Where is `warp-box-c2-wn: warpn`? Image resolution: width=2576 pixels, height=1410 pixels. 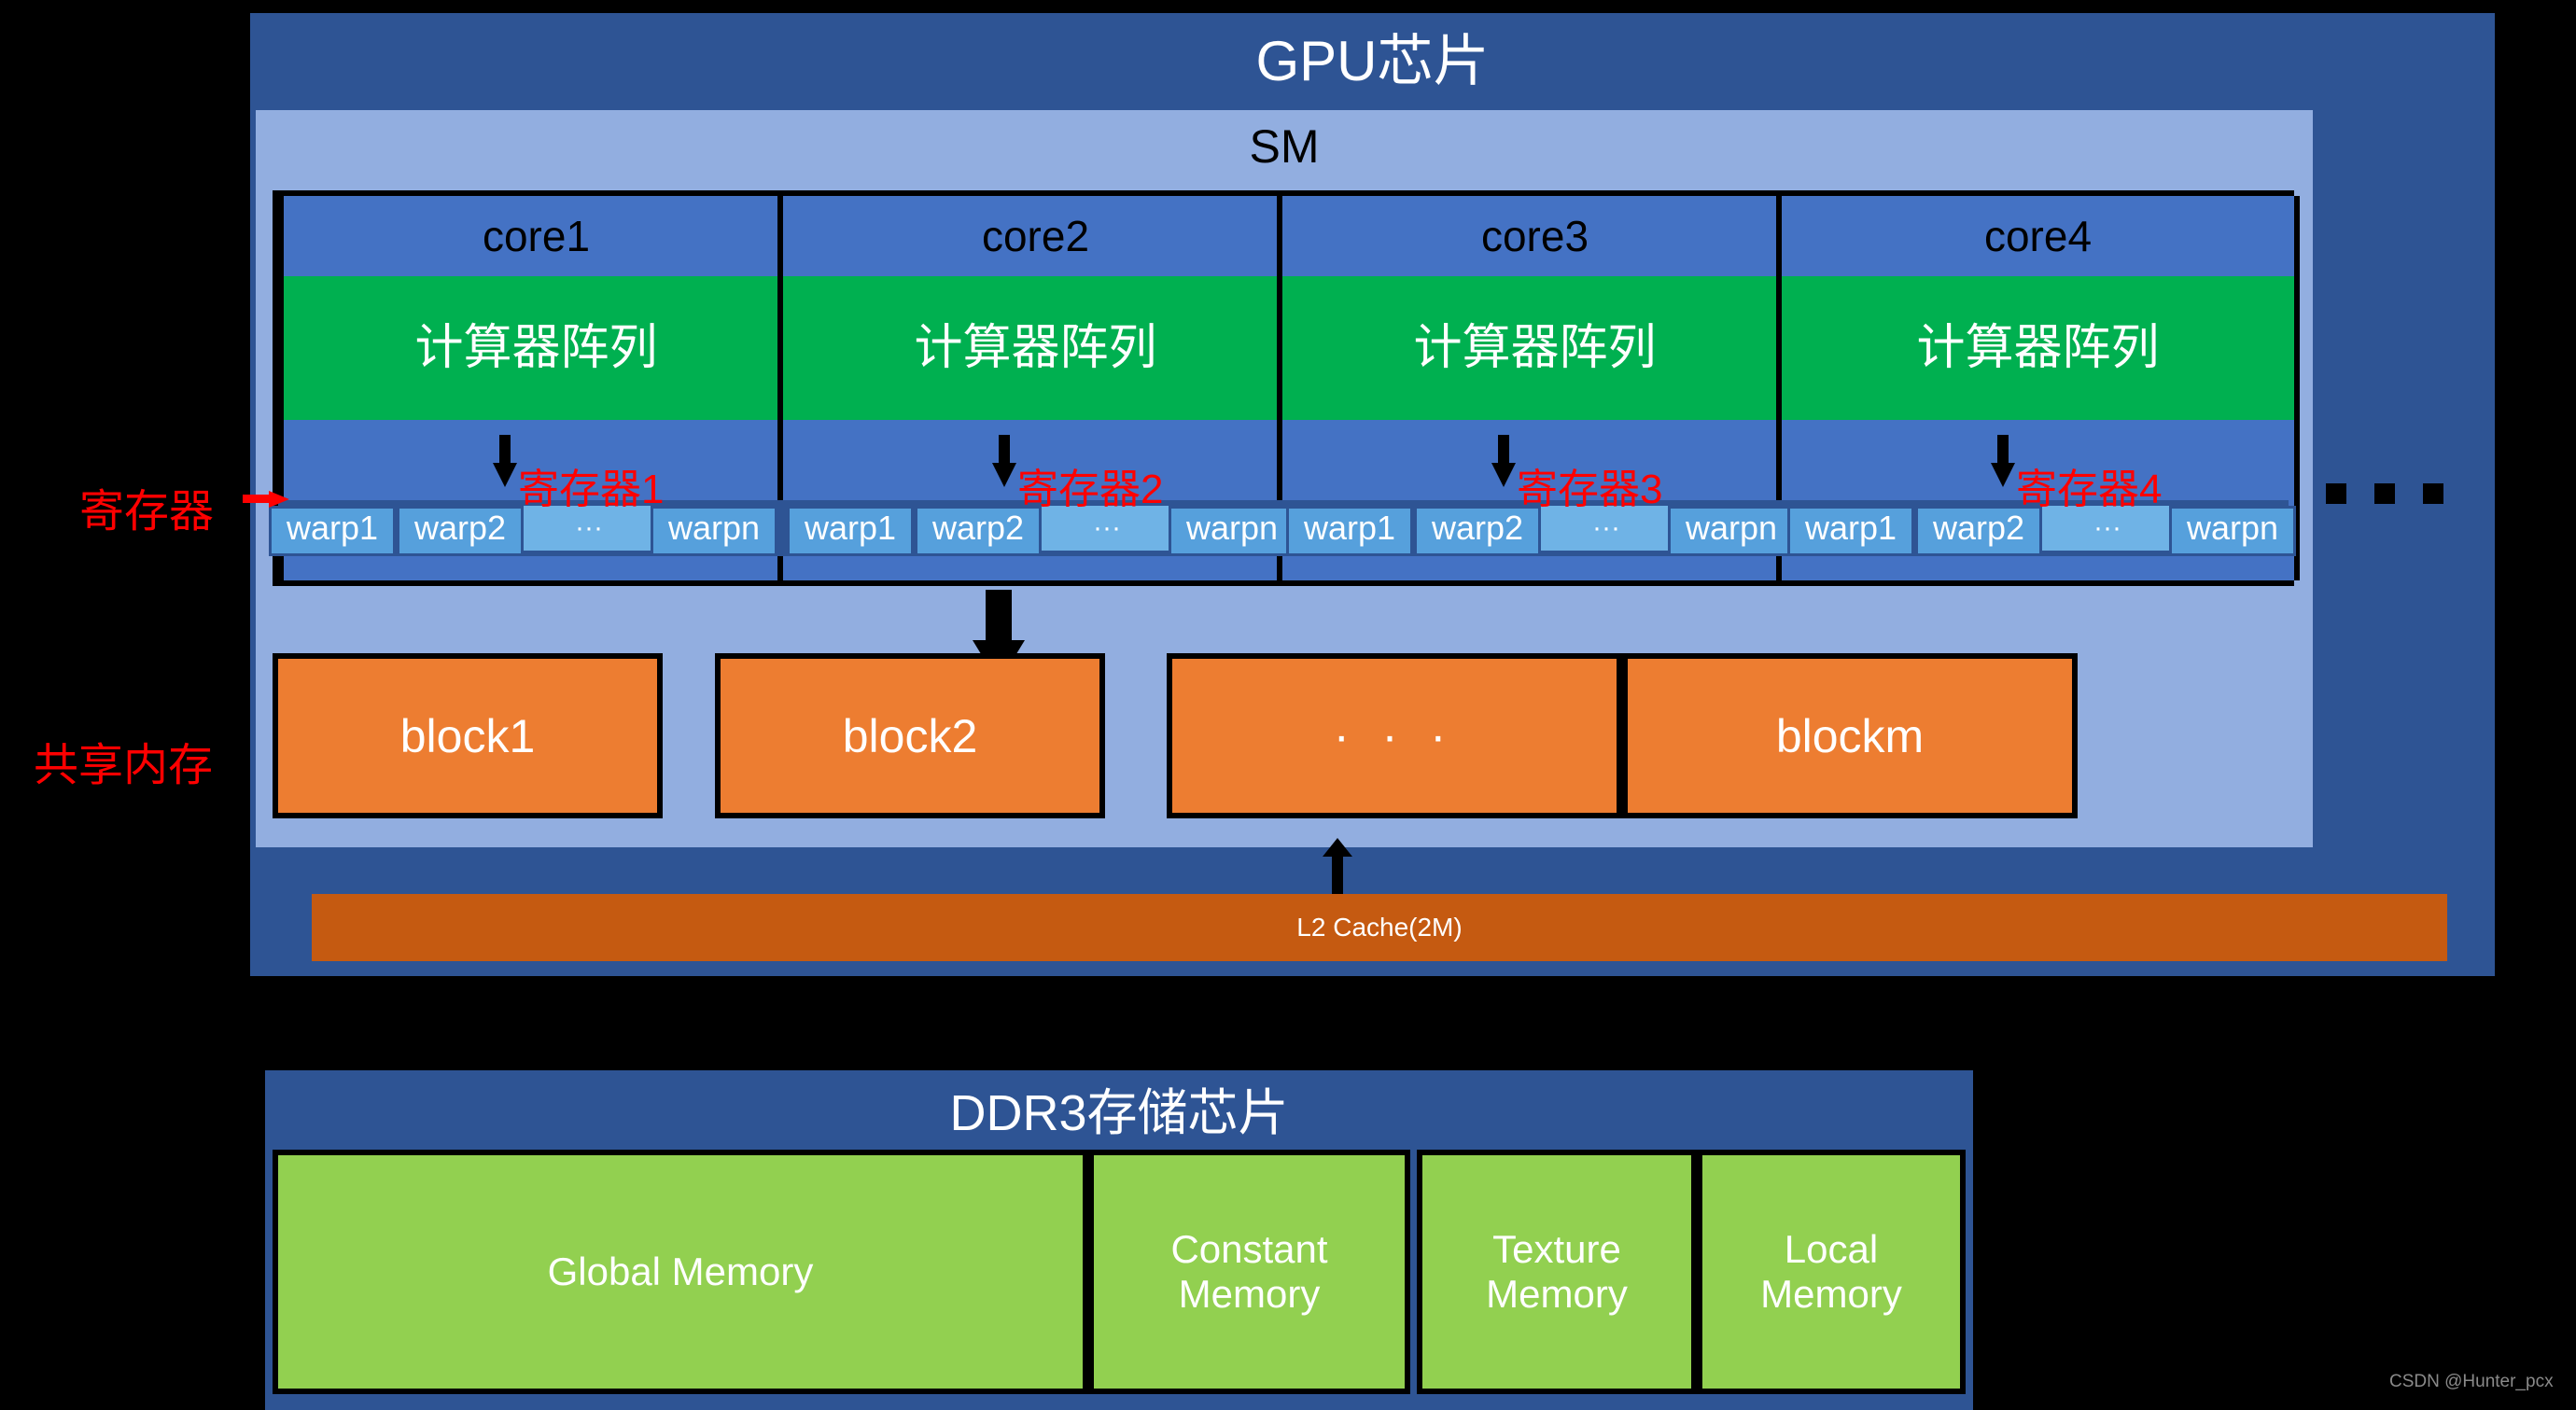 warp-box-c2-wn: warpn is located at coordinates (1232, 531).